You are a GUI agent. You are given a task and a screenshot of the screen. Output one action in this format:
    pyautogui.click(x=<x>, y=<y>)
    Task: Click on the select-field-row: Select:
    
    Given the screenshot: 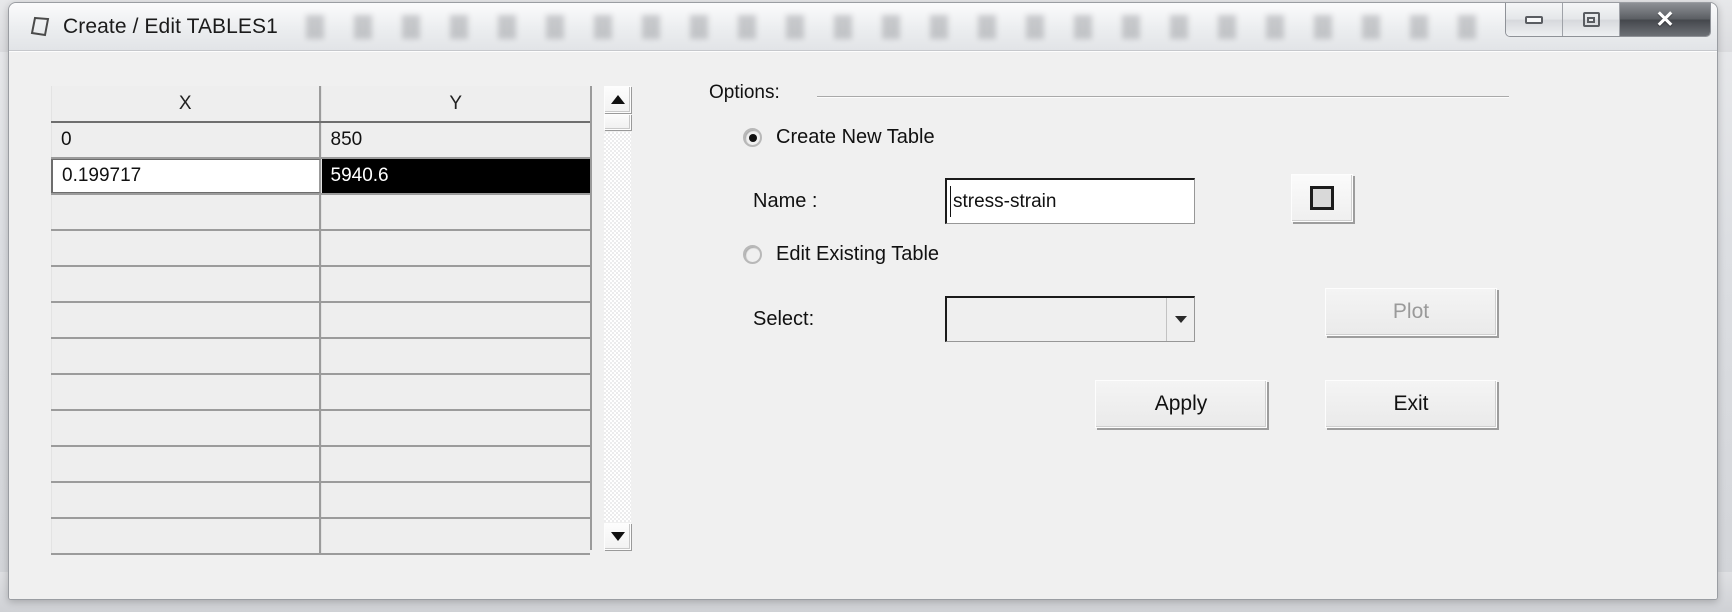 What is the action you would take?
    pyautogui.click(x=974, y=319)
    